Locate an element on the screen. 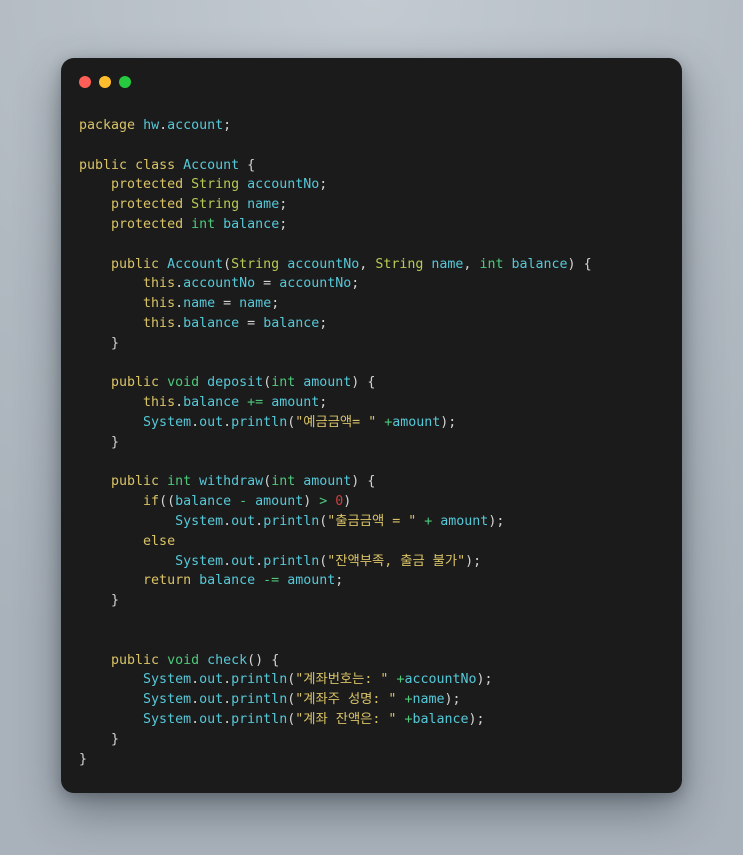 This screenshot has height=855, width=743. code-line: System.out.println("계좌주 성명: " +name); is located at coordinates (302, 700).